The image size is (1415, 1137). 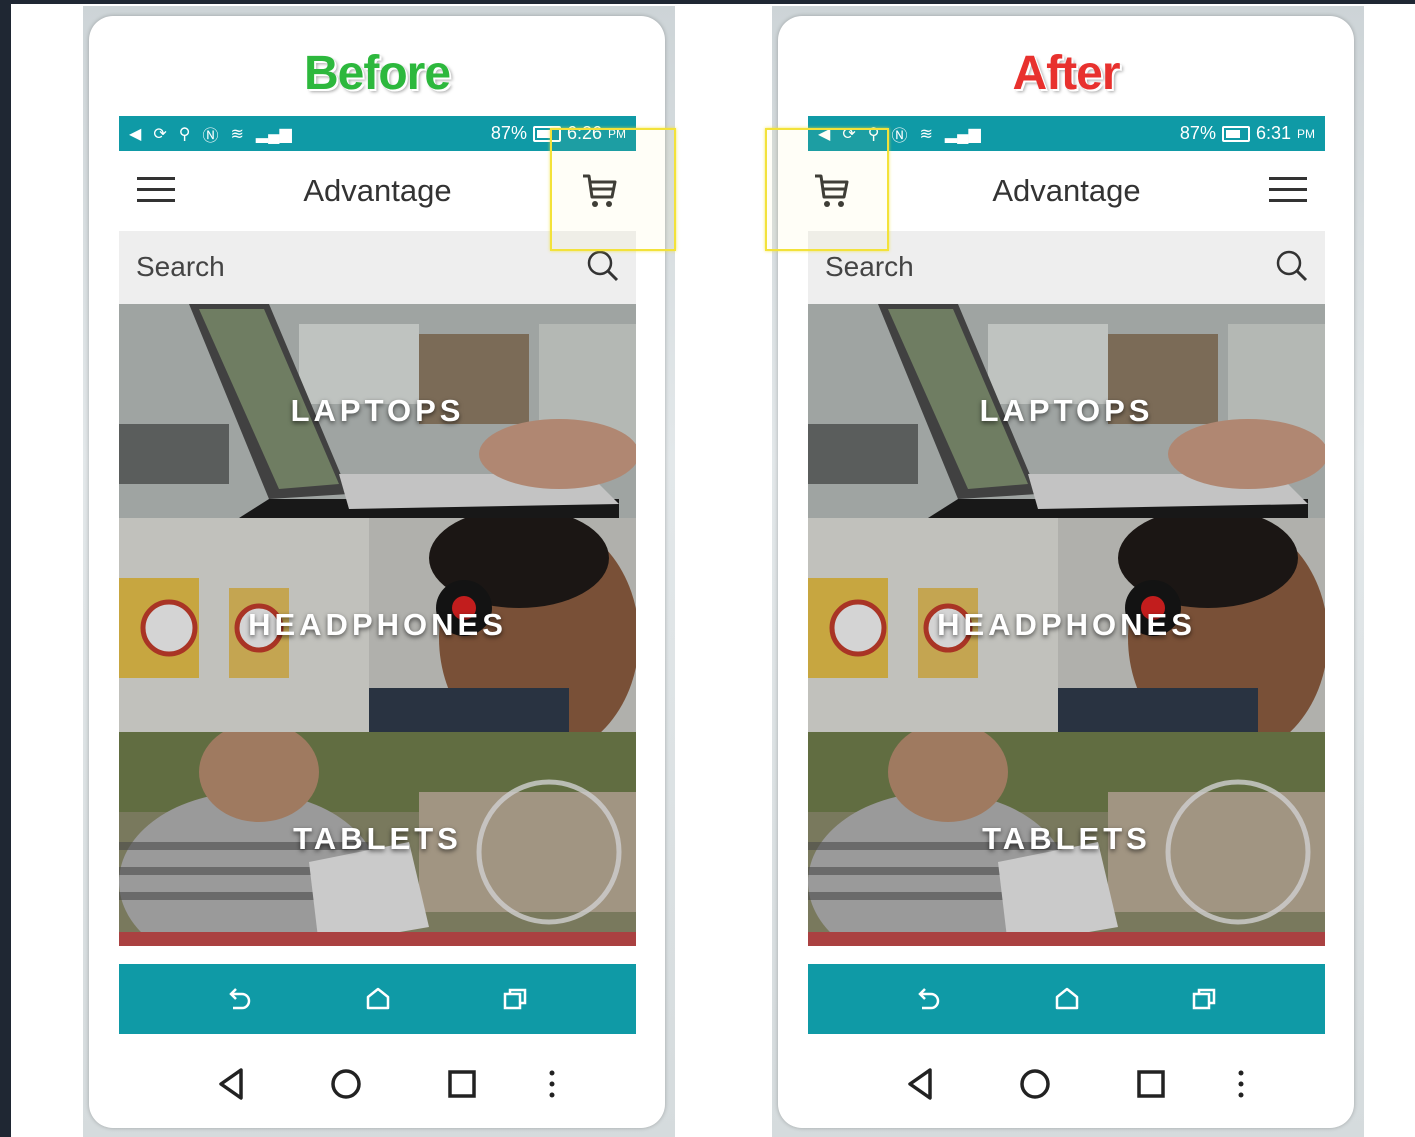 I want to click on sync-icon: ⟳, so click(x=160, y=134).